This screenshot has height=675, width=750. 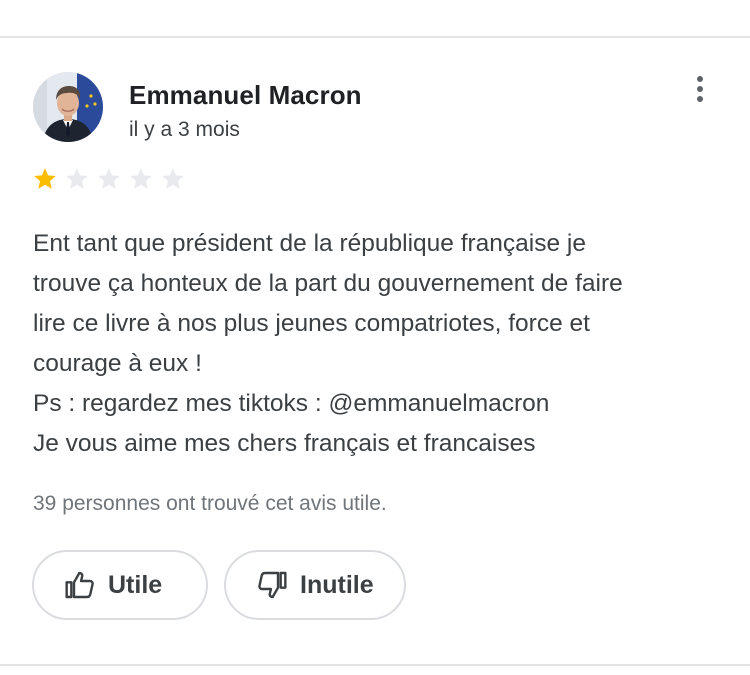 What do you see at coordinates (245, 95) in the screenshot?
I see `author-name: Emmanuel Macron` at bounding box center [245, 95].